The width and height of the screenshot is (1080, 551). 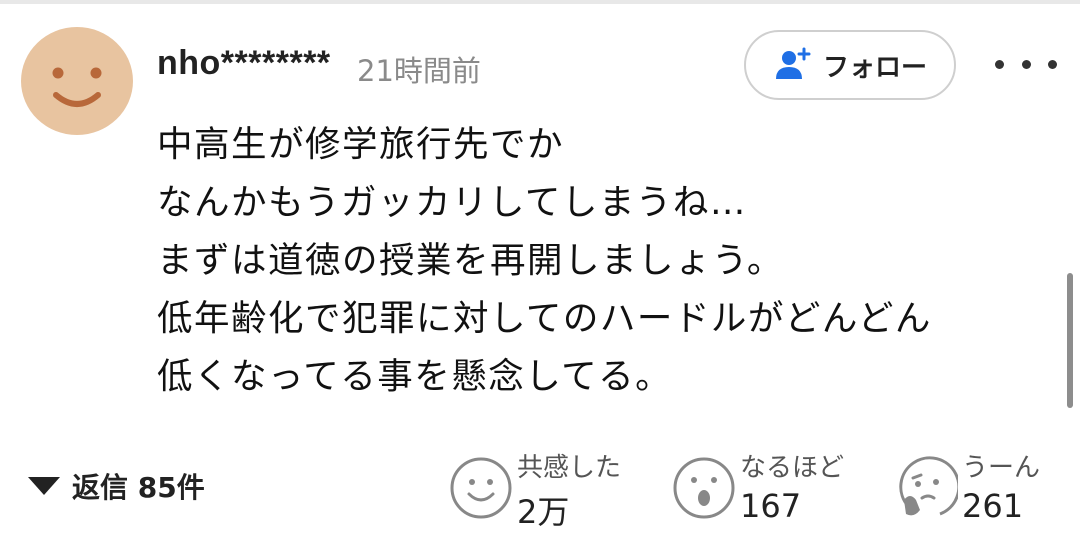 I want to click on comment-timestamp: 21時間前, so click(x=419, y=71).